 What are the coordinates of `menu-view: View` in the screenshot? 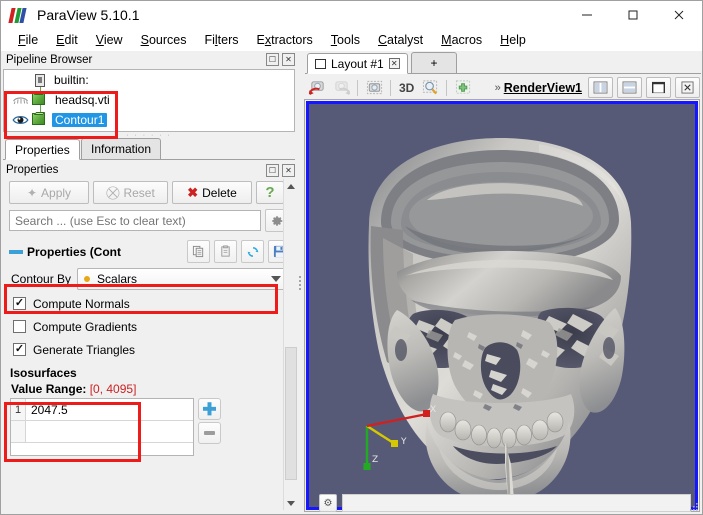 It's located at (109, 40).